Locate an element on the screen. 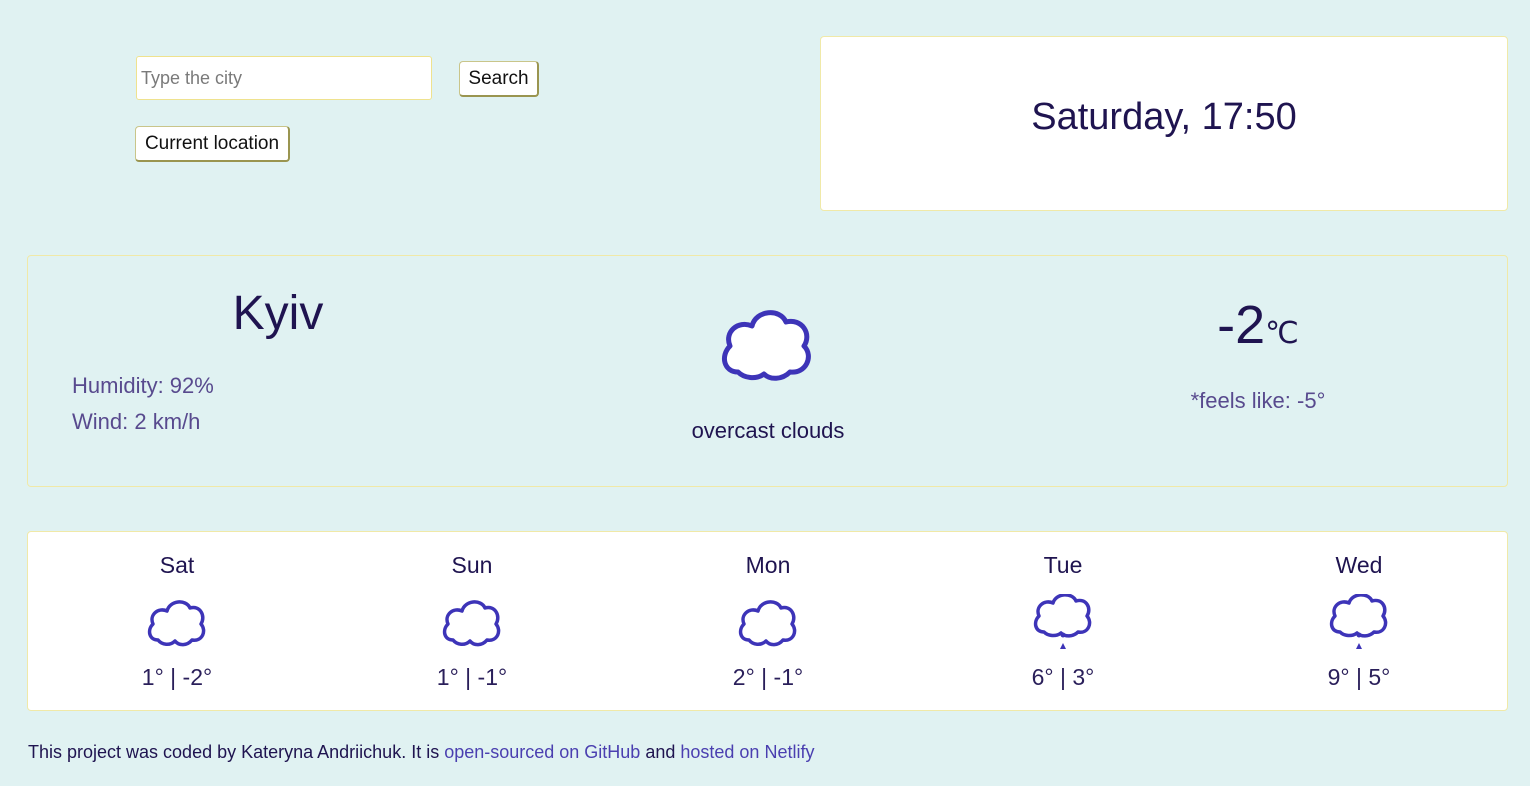  humidity-text: Humidity: 92% is located at coordinates (143, 385).